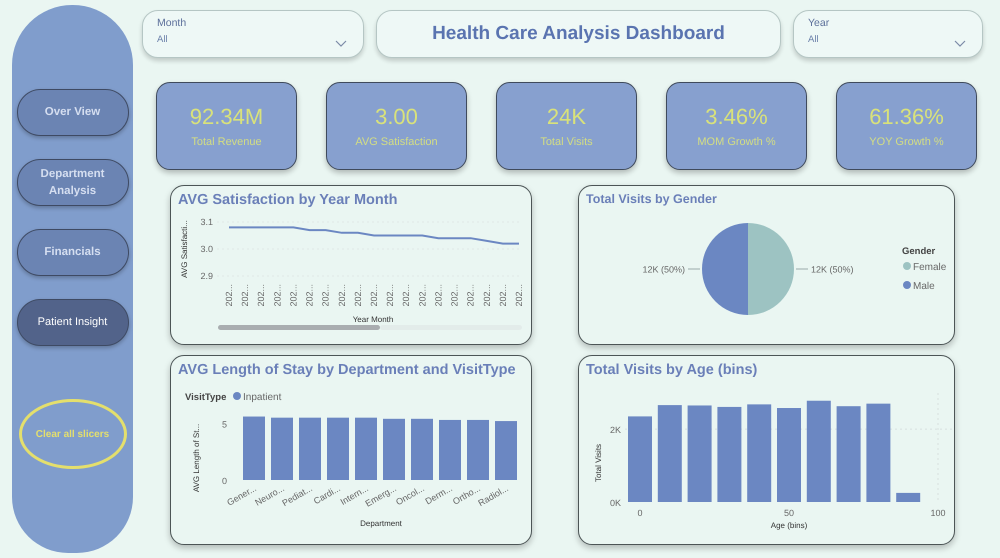 Image resolution: width=1000 pixels, height=558 pixels. I want to click on clear-slicers-button: Clear all slicers, so click(72, 434).